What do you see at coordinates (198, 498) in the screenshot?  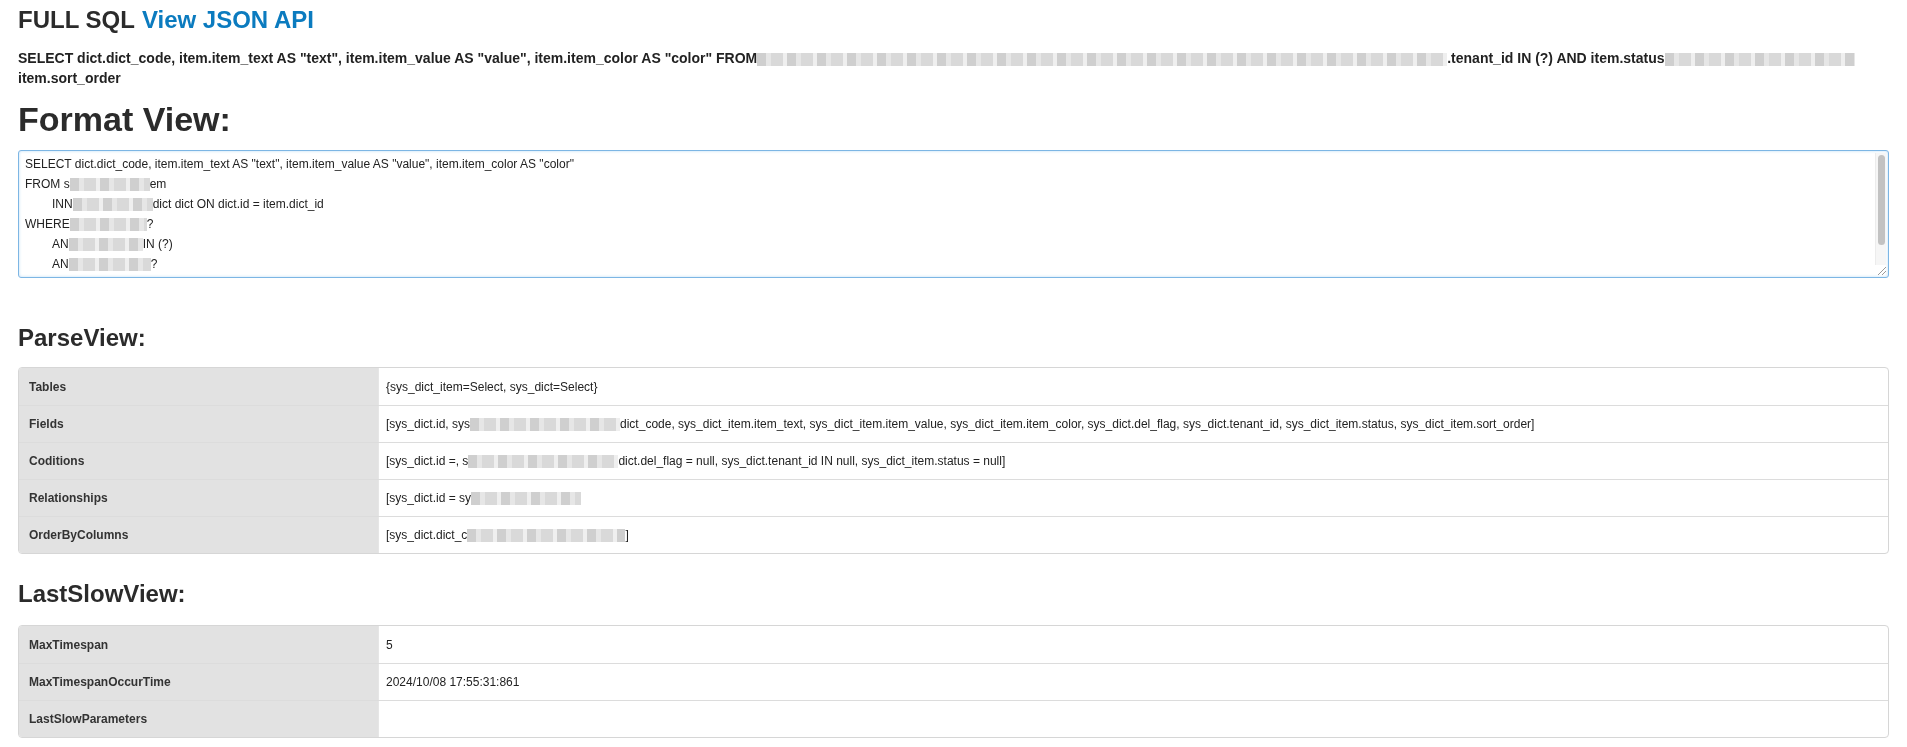 I see `row-header: Relationships` at bounding box center [198, 498].